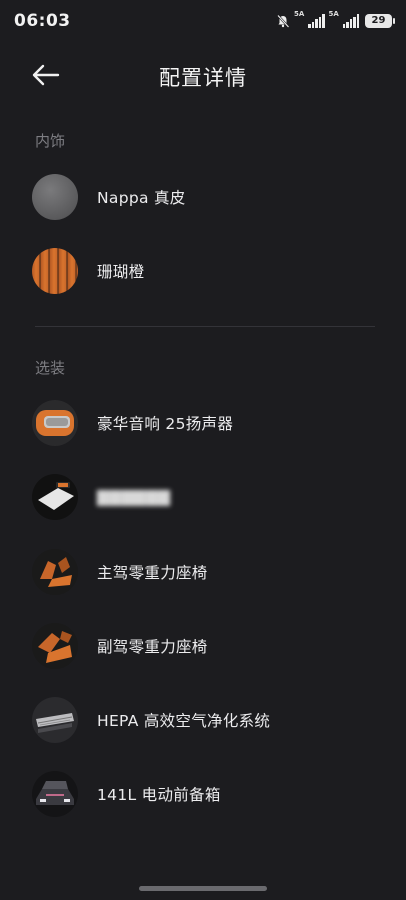 The image size is (406, 900). I want to click on list-item-driver-seat: 主驾零重力座椅, so click(202, 572).